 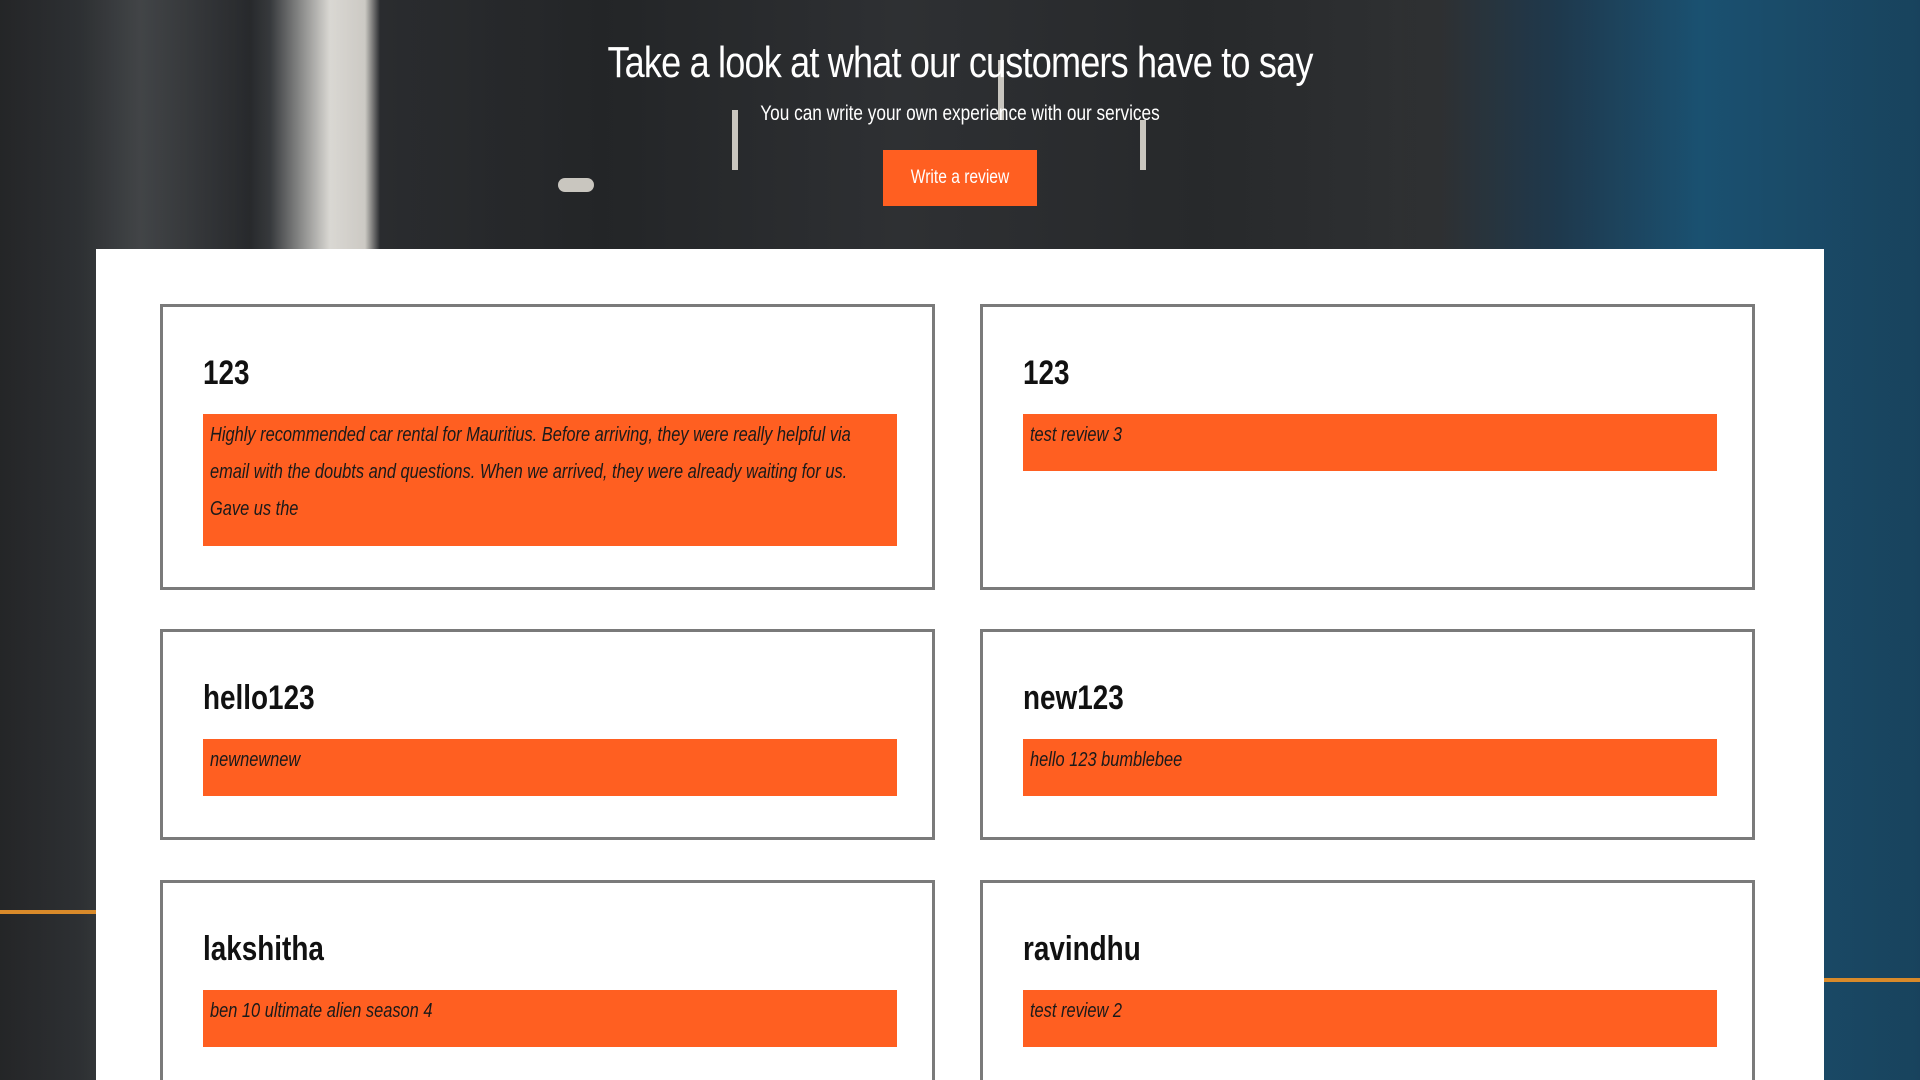 I want to click on review-text: ben 10 ultimate alien season 4, so click(x=550, y=1018).